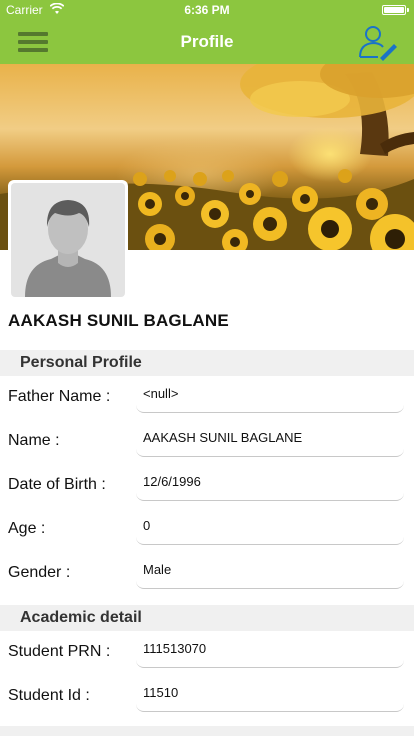  I want to click on status-bar: Carrier 6:36 PM, so click(207, 10).